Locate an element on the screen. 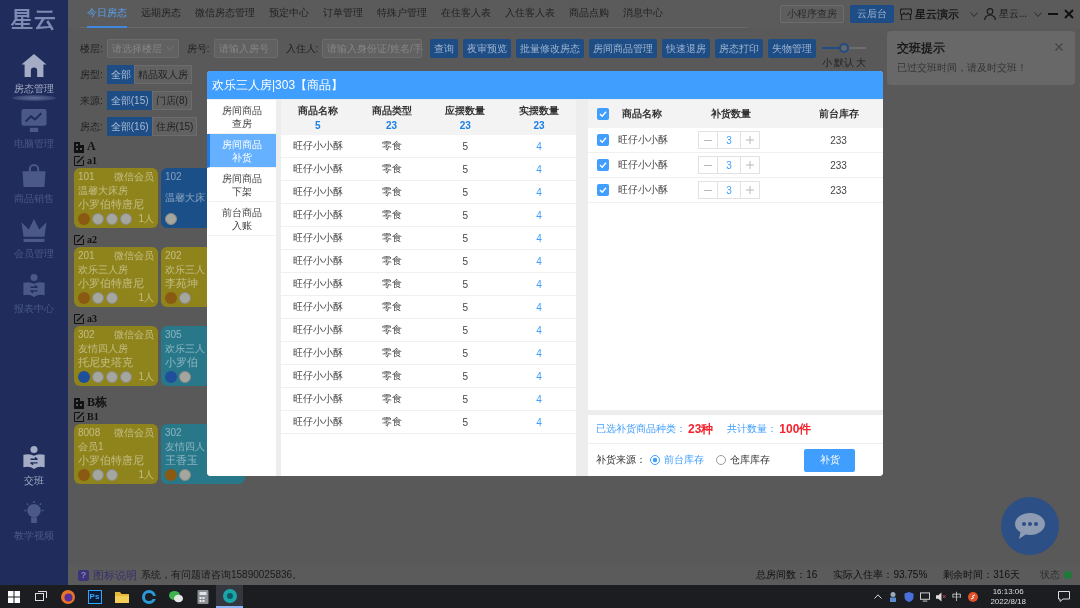 This screenshot has height=608, width=1080. room-card: 8008 微信会员 会员1 小罗伯特唐尼 1人 is located at coordinates (116, 454).